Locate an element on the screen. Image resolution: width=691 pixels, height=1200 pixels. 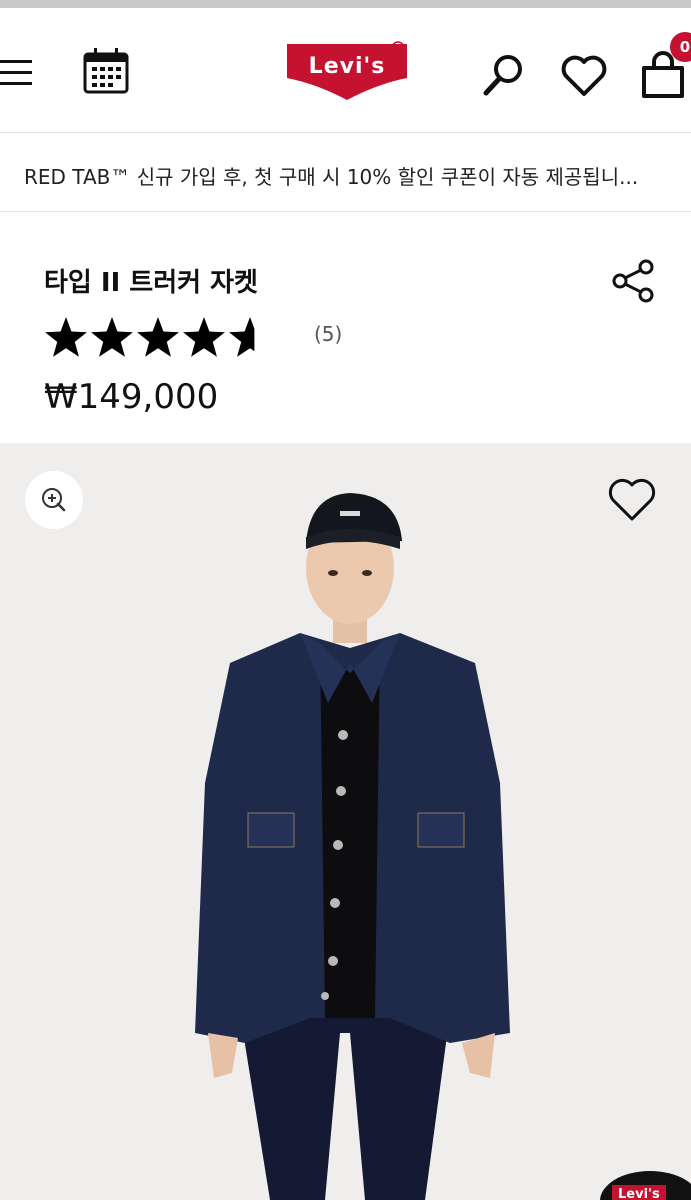
review-count: (5) is located at coordinates (328, 334).